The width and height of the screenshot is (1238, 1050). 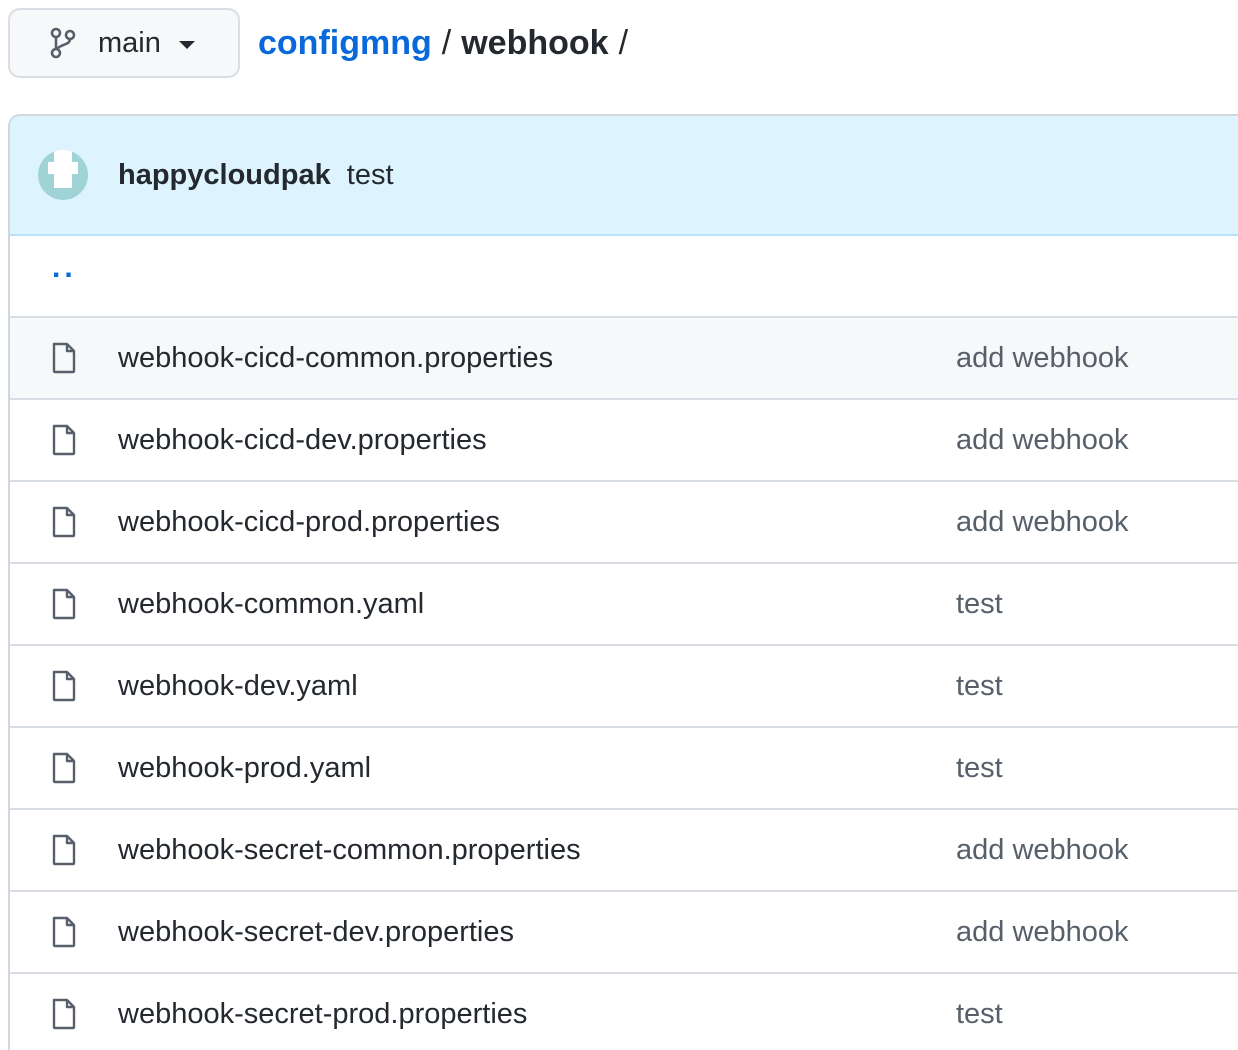 I want to click on file-name-link: webhook-cicd-common.properties, so click(x=335, y=358).